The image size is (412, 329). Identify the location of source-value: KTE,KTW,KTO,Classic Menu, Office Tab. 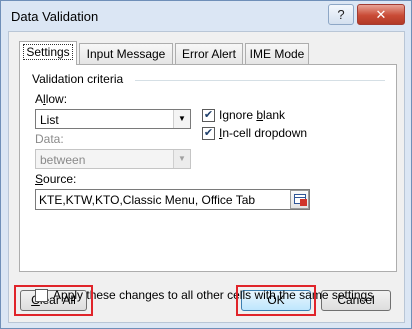
(147, 200).